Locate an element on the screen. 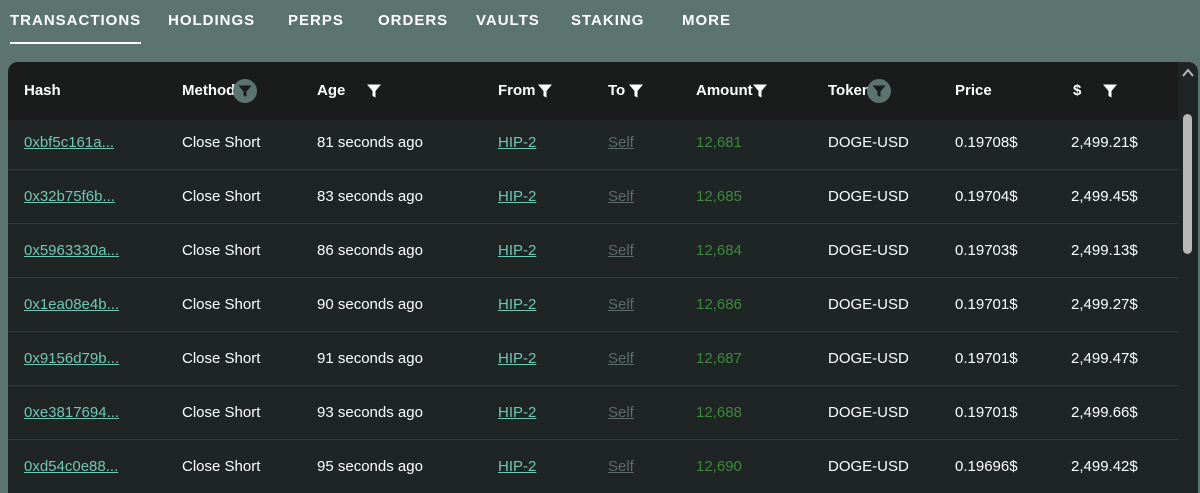 The height and width of the screenshot is (493, 1200). price-cell: 0.19703$ is located at coordinates (986, 250).